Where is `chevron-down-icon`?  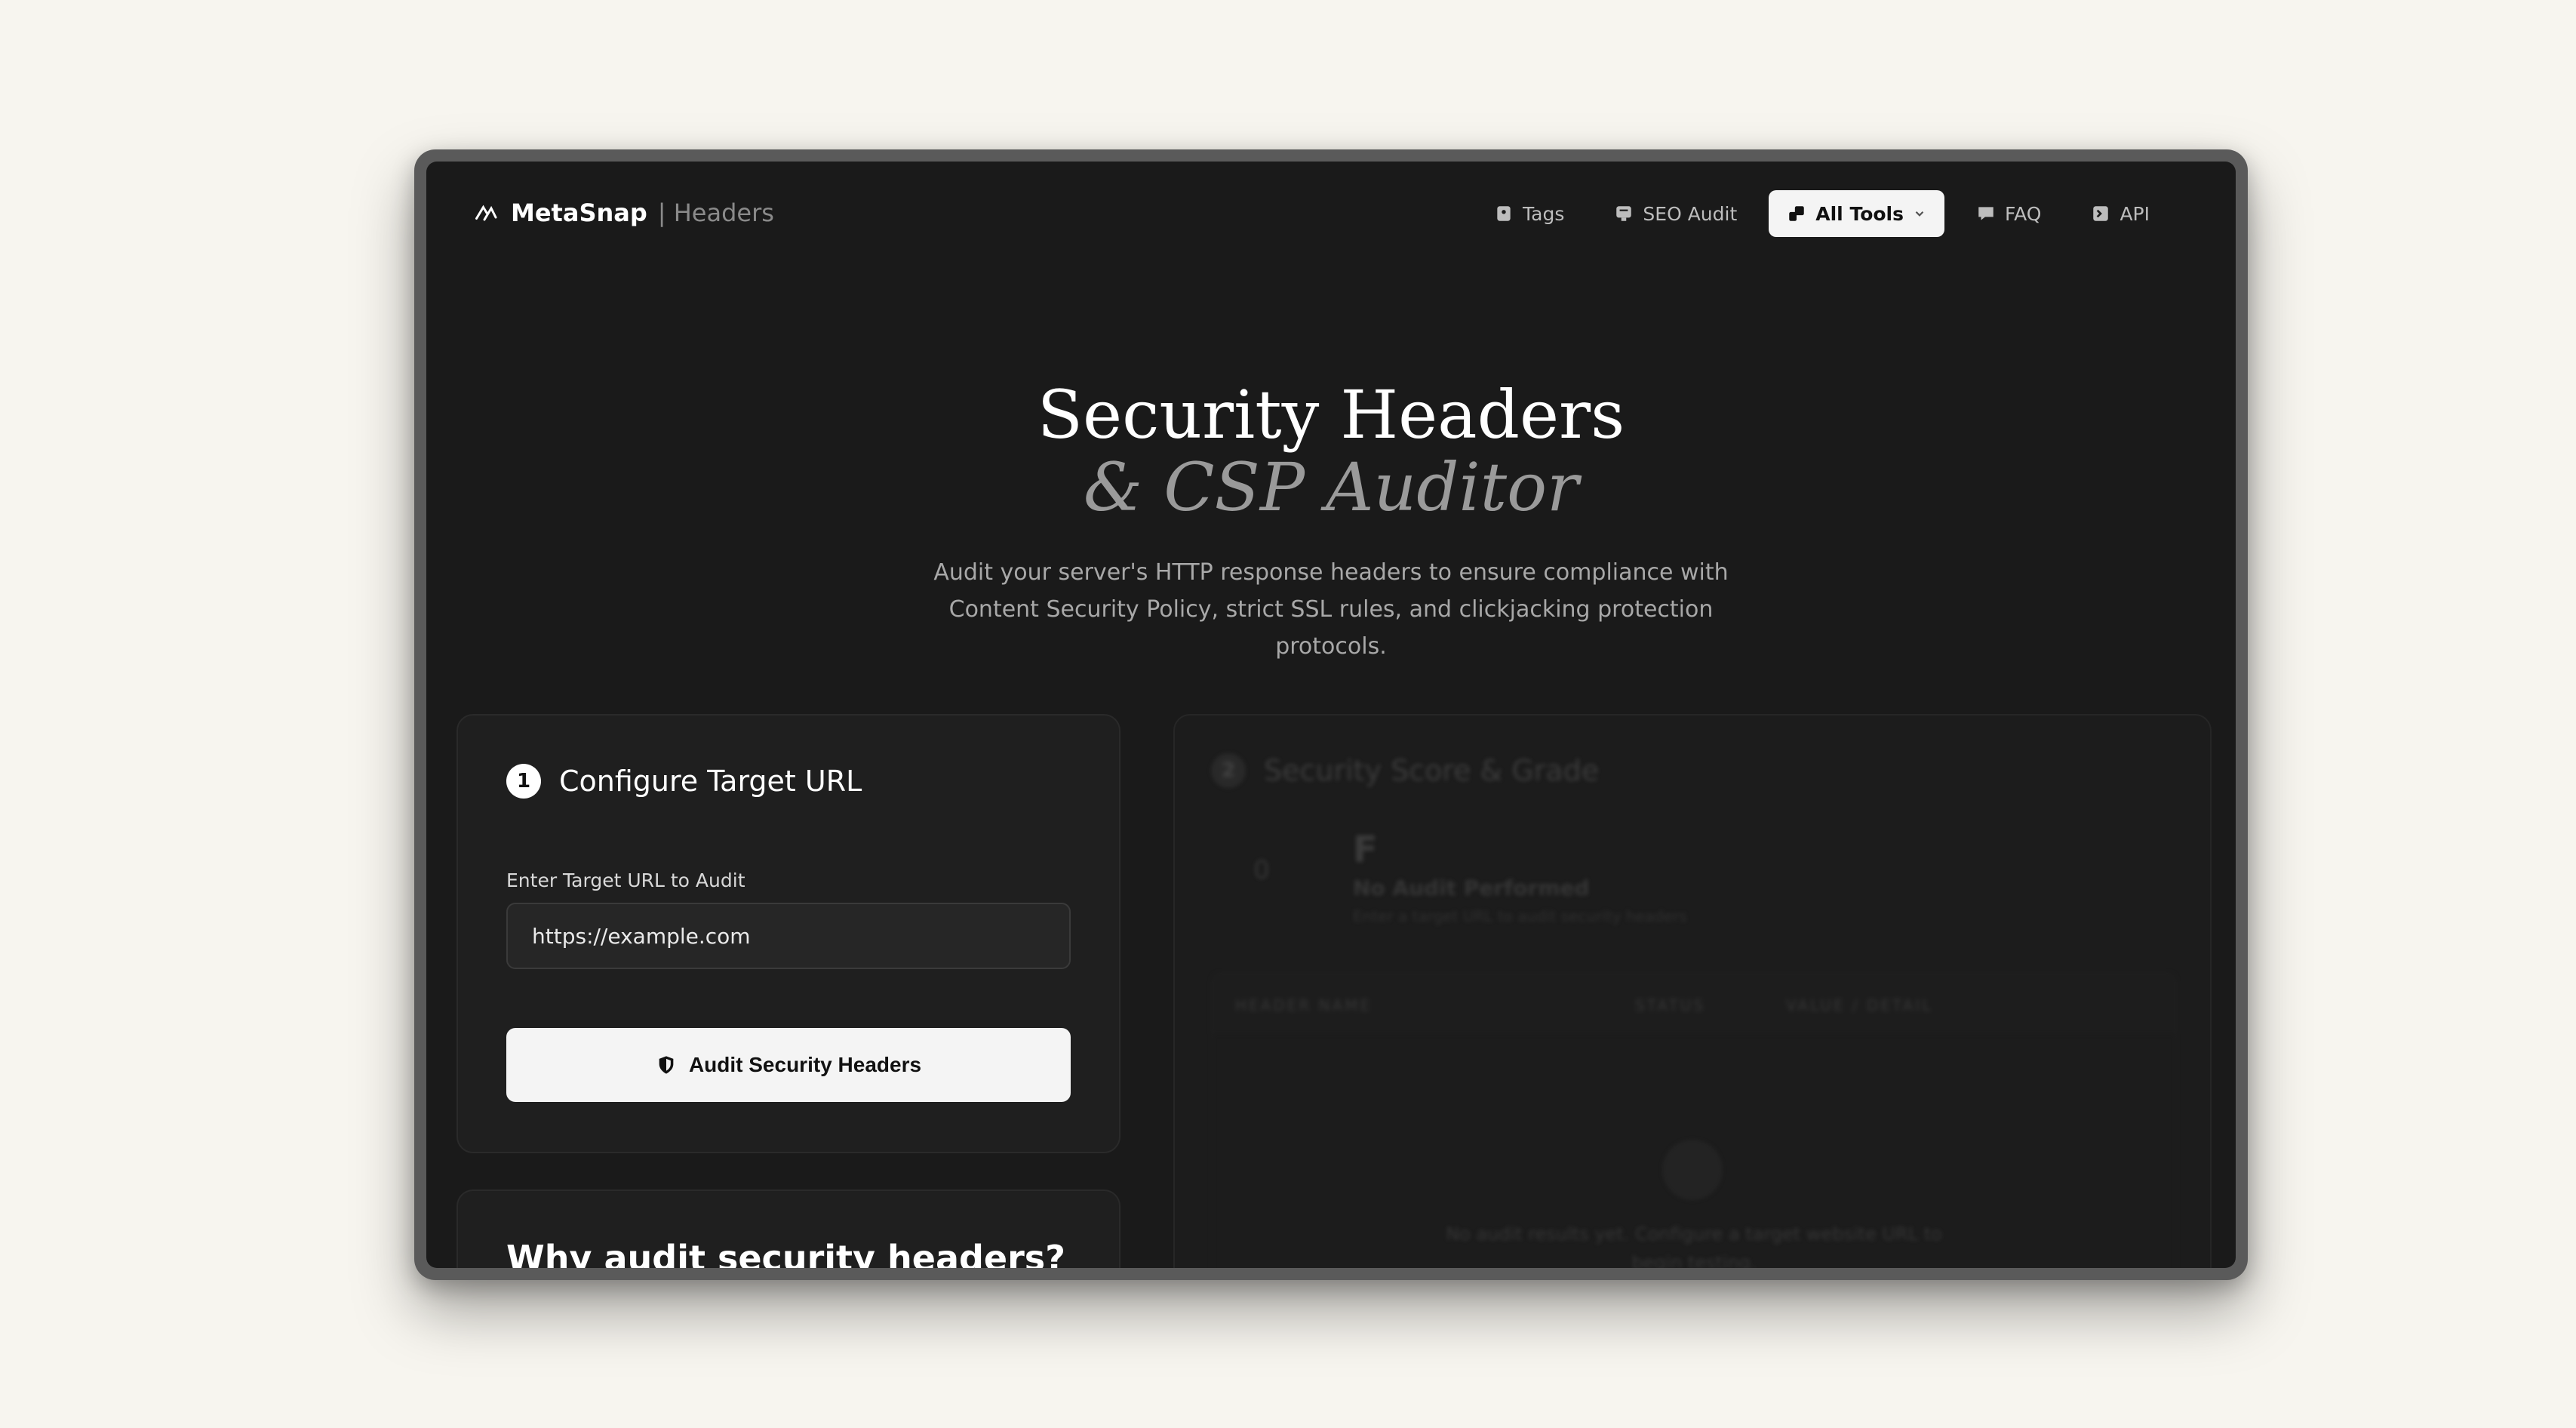
chevron-down-icon is located at coordinates (1919, 214).